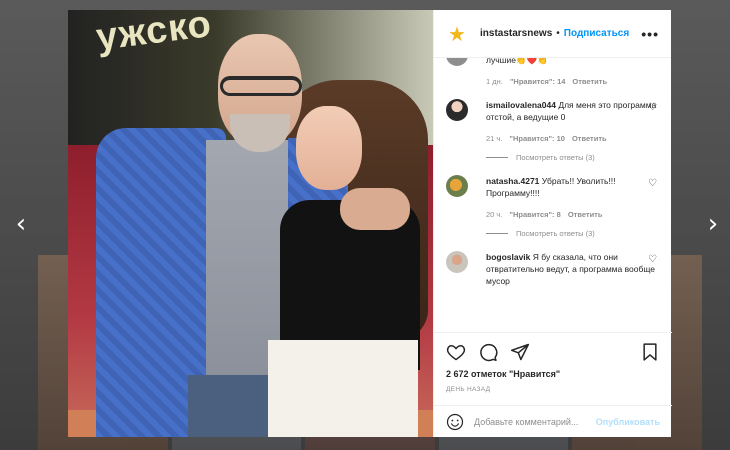  What do you see at coordinates (455, 422) in the screenshot?
I see `emoji-icon` at bounding box center [455, 422].